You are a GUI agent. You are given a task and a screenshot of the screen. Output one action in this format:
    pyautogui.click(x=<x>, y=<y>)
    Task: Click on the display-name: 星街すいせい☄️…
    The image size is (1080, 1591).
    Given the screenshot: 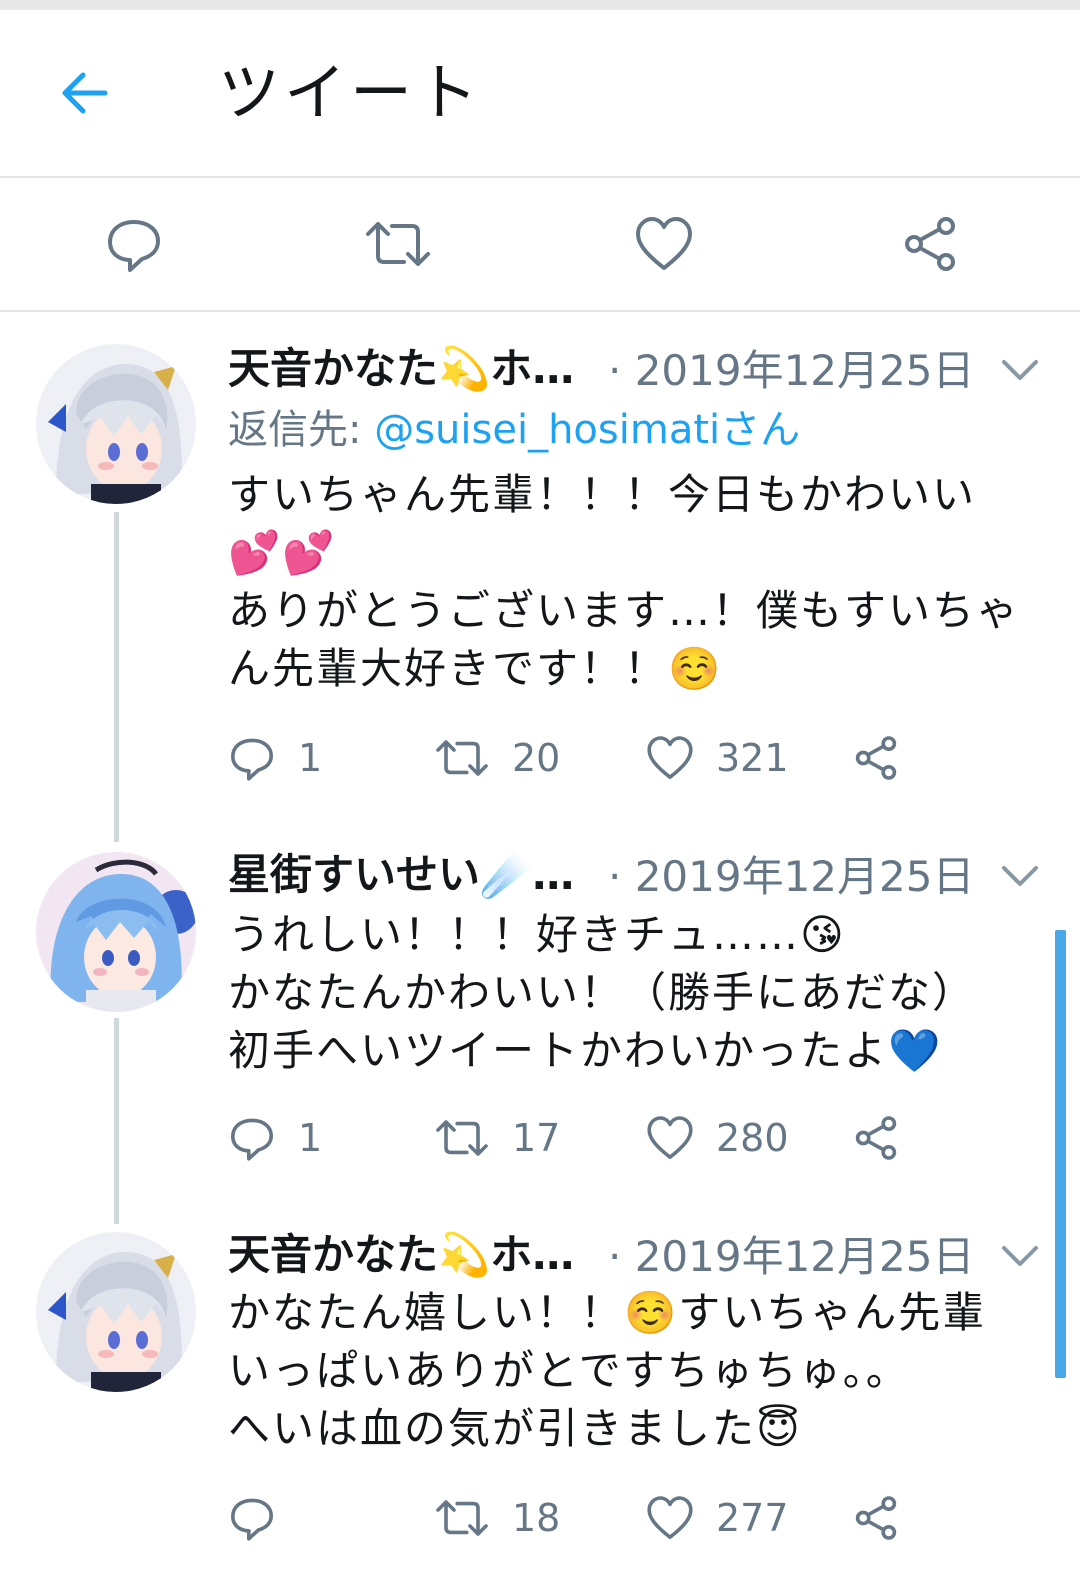 What is the action you would take?
    pyautogui.click(x=401, y=875)
    